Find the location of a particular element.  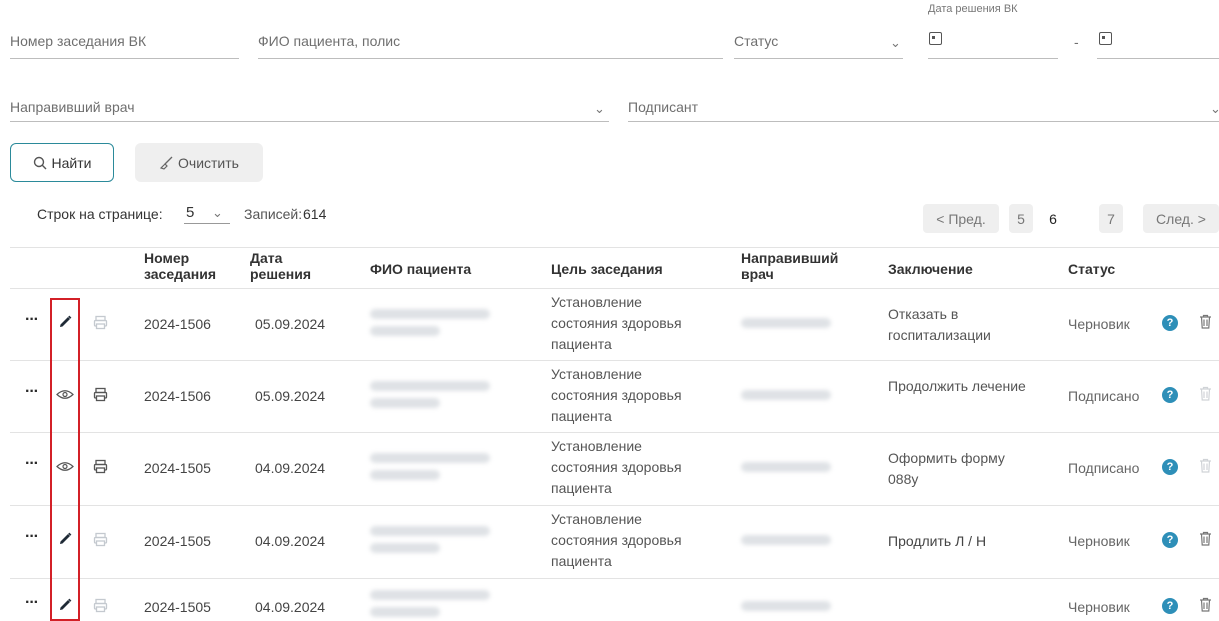

col-header-number: Номер заседания is located at coordinates (189, 266).